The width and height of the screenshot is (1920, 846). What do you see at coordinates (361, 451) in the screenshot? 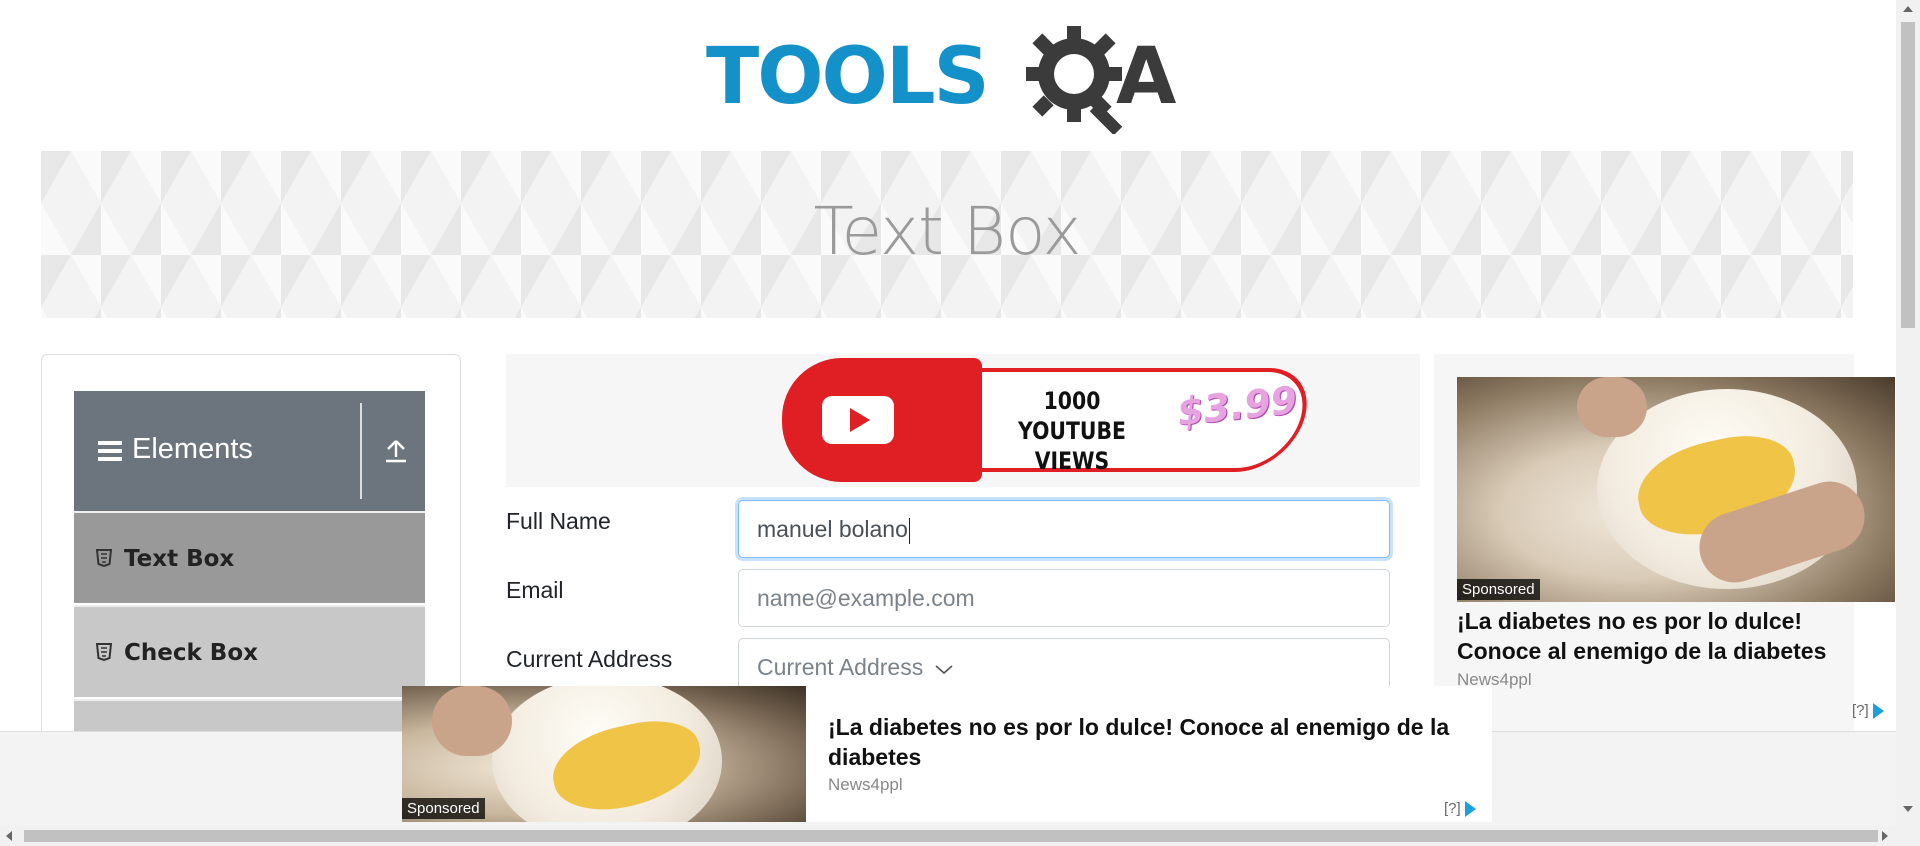
I see `divider` at bounding box center [361, 451].